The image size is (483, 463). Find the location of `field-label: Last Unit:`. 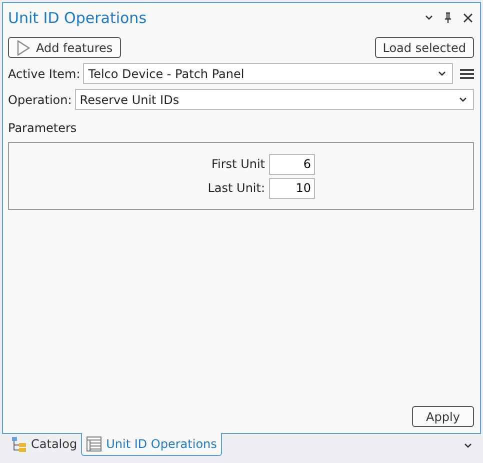

field-label: Last Unit: is located at coordinates (235, 188).